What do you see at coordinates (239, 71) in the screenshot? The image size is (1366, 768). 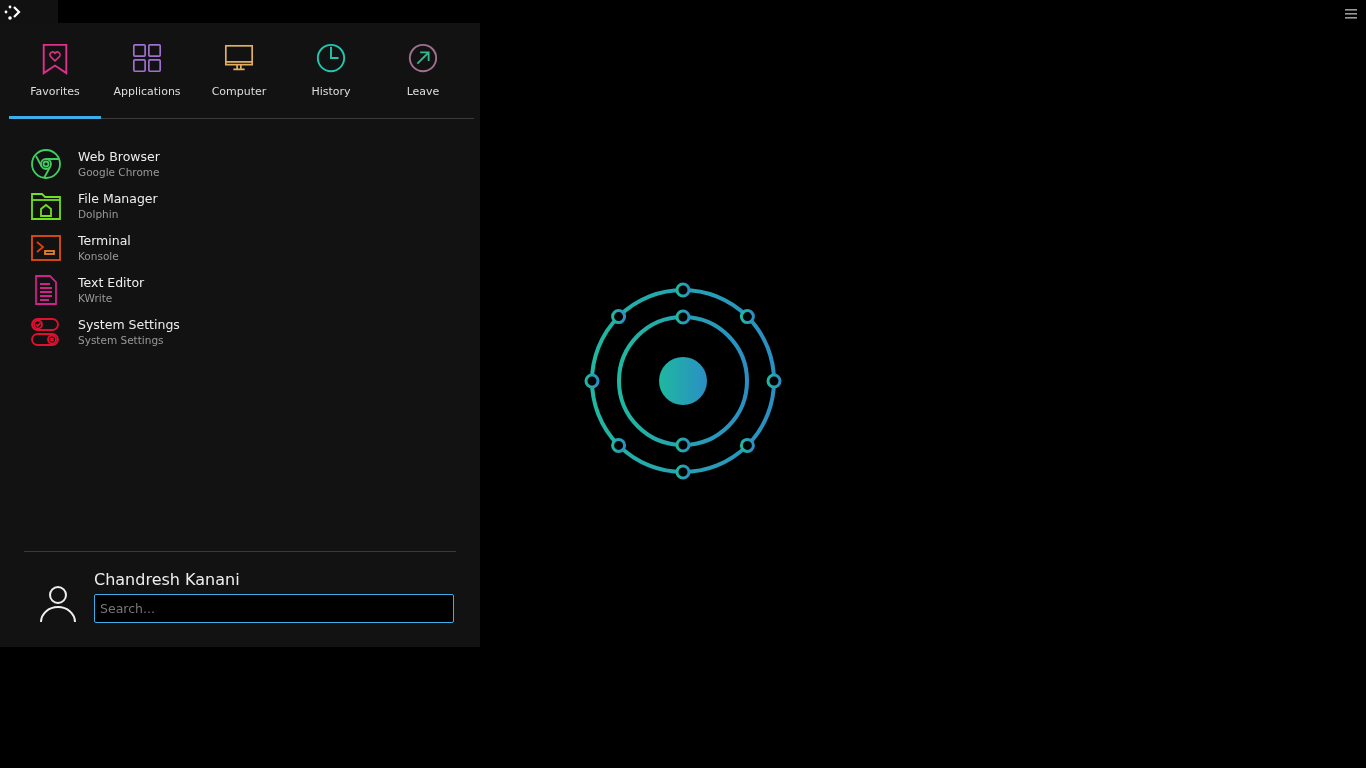 I see `menu-tab: Computer` at bounding box center [239, 71].